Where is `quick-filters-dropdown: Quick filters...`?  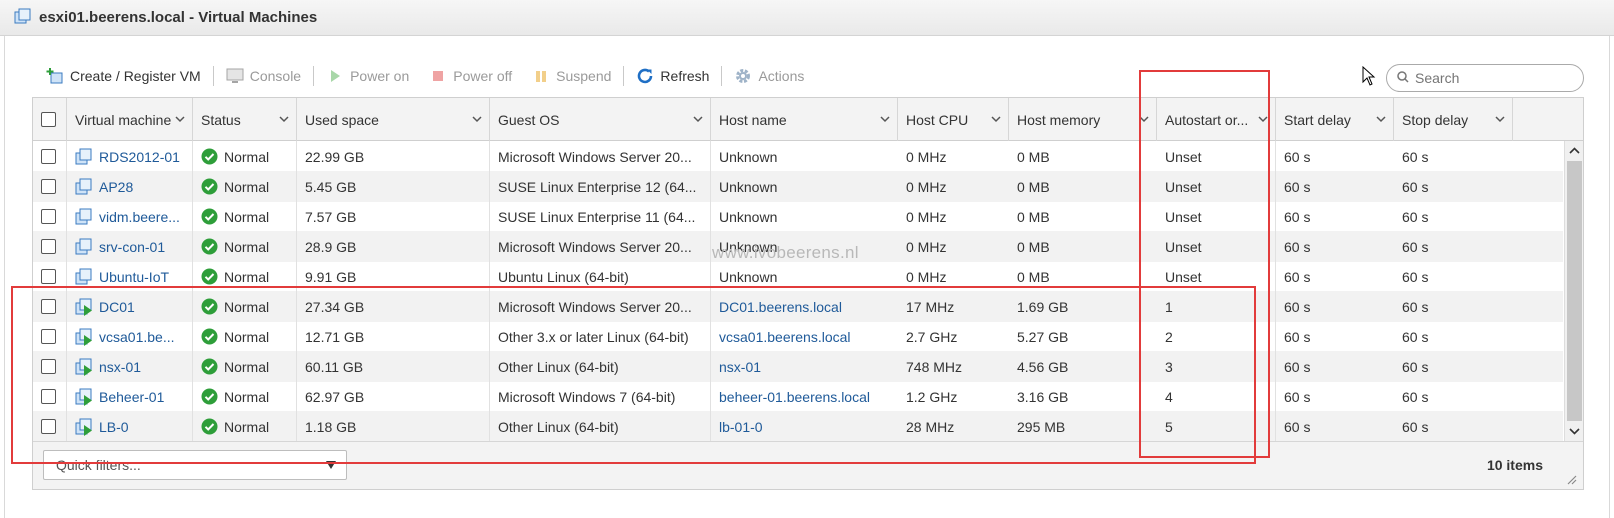
quick-filters-dropdown: Quick filters... is located at coordinates (195, 465).